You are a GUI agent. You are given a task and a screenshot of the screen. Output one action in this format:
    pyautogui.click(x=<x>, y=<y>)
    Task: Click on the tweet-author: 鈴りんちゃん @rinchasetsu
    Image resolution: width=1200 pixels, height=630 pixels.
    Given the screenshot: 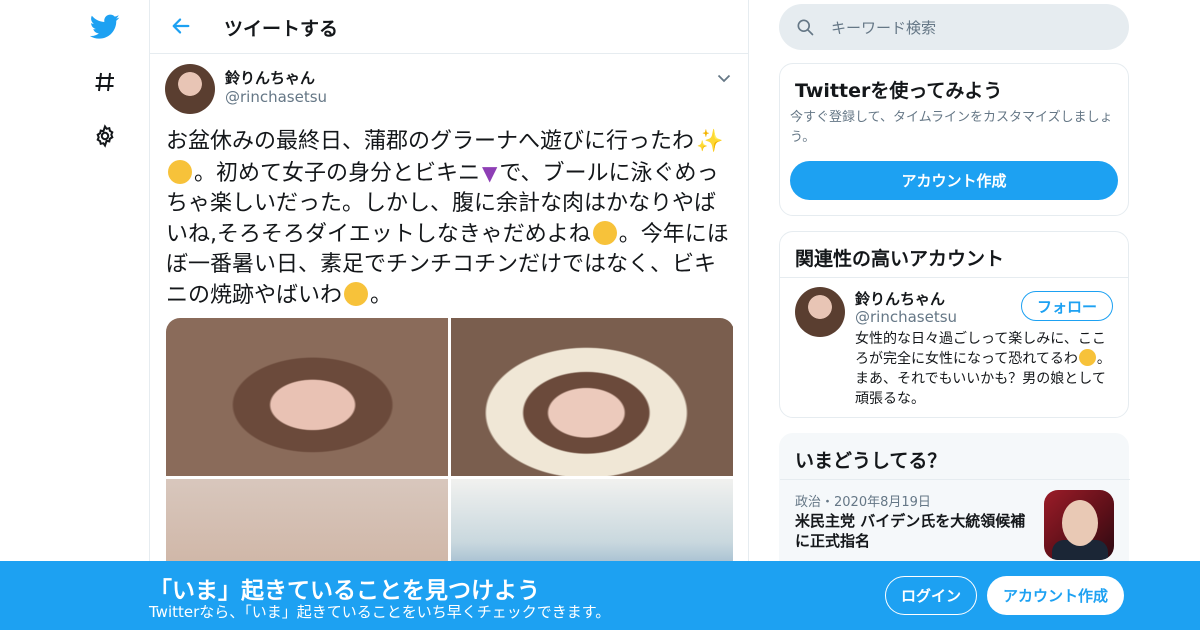 What is the action you would take?
    pyautogui.click(x=449, y=87)
    